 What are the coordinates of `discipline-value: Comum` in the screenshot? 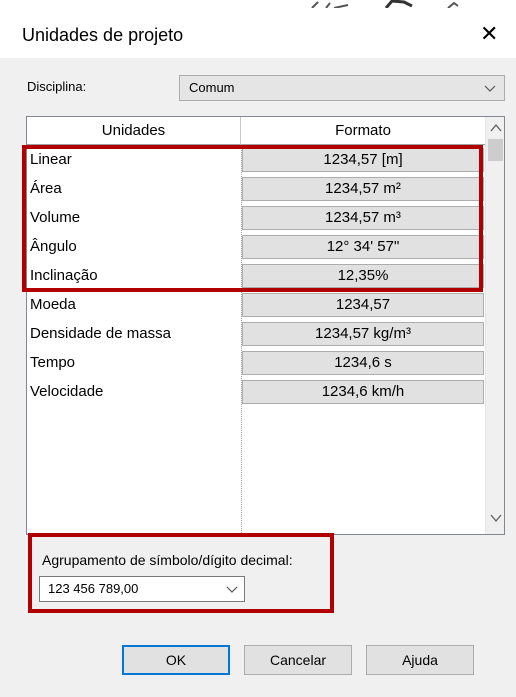 It's located at (212, 87).